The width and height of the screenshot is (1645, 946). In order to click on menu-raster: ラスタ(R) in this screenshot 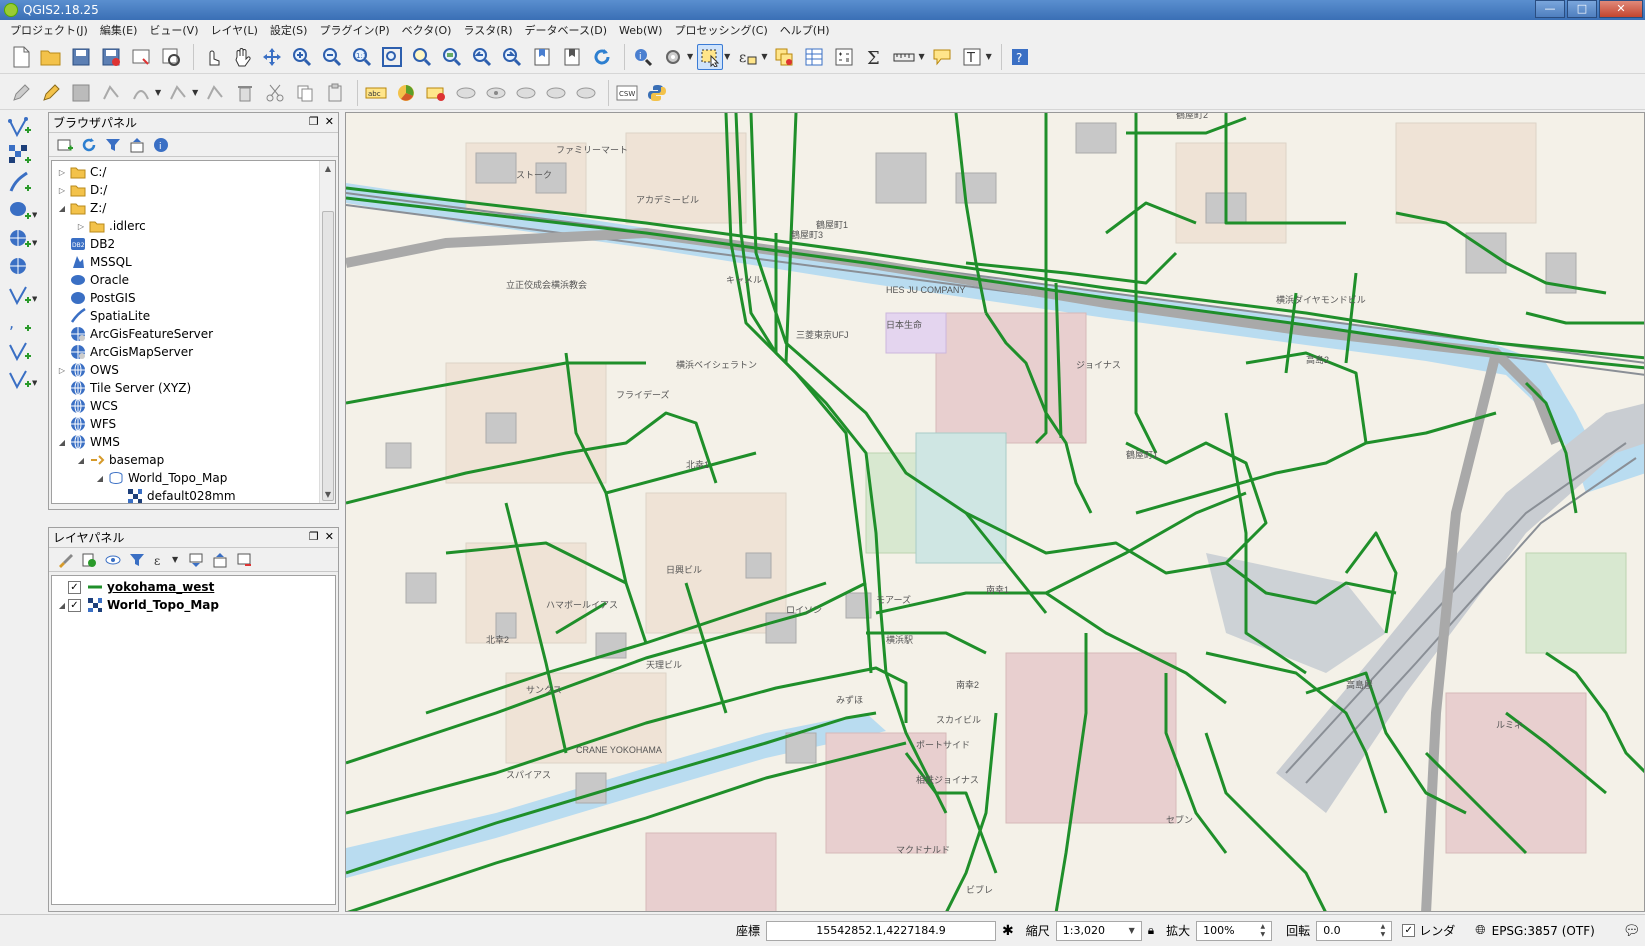, I will do `click(487, 30)`.